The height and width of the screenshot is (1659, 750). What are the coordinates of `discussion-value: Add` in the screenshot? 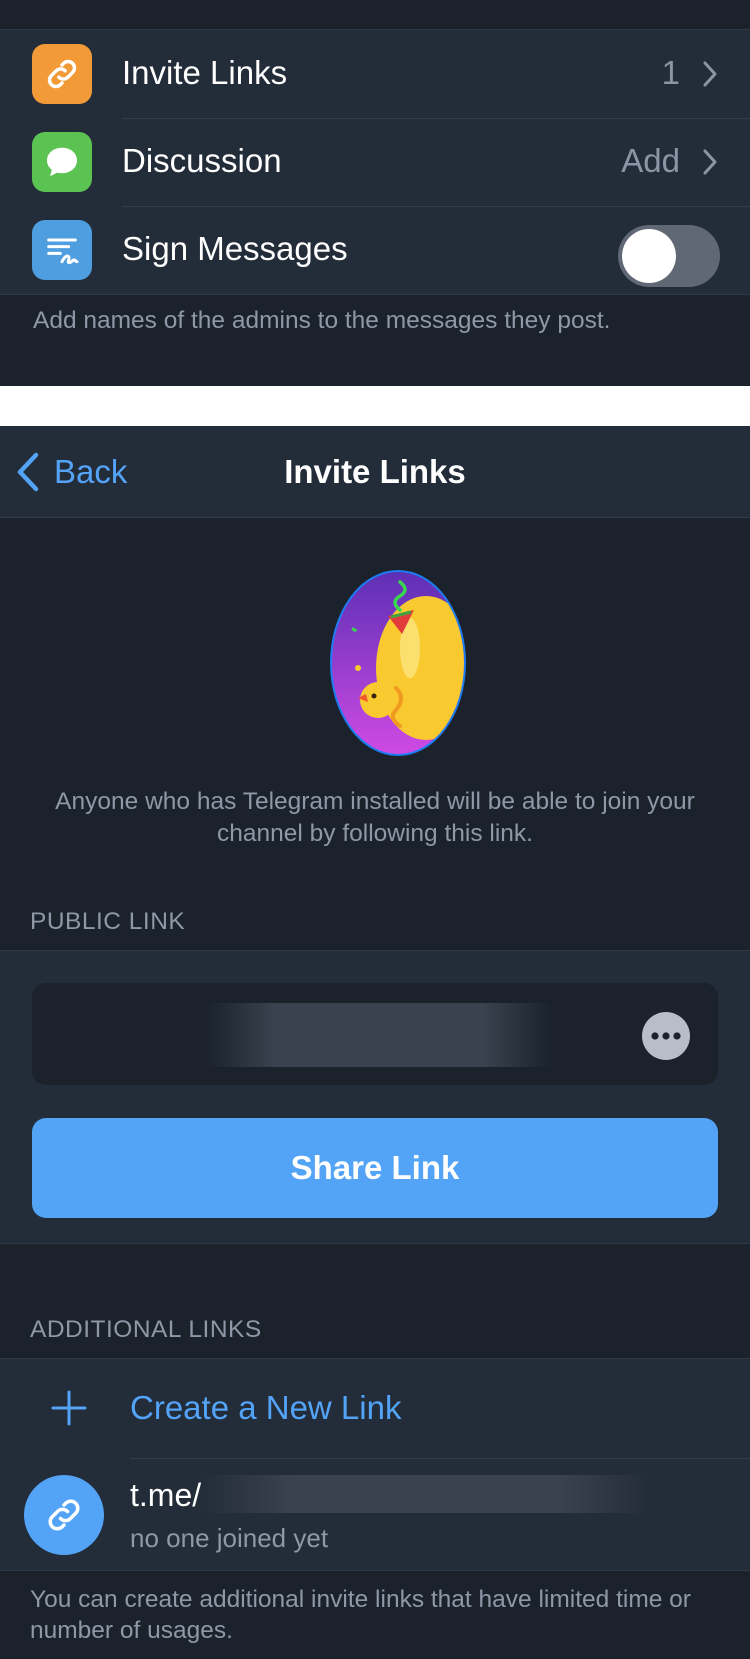 It's located at (650, 160).